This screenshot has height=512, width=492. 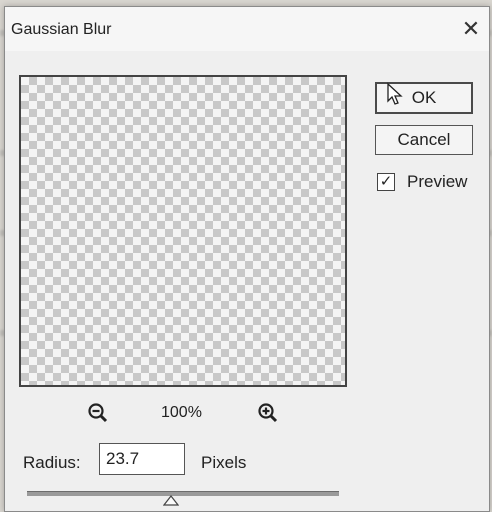 I want to click on close-icon: ✕, so click(x=471, y=29).